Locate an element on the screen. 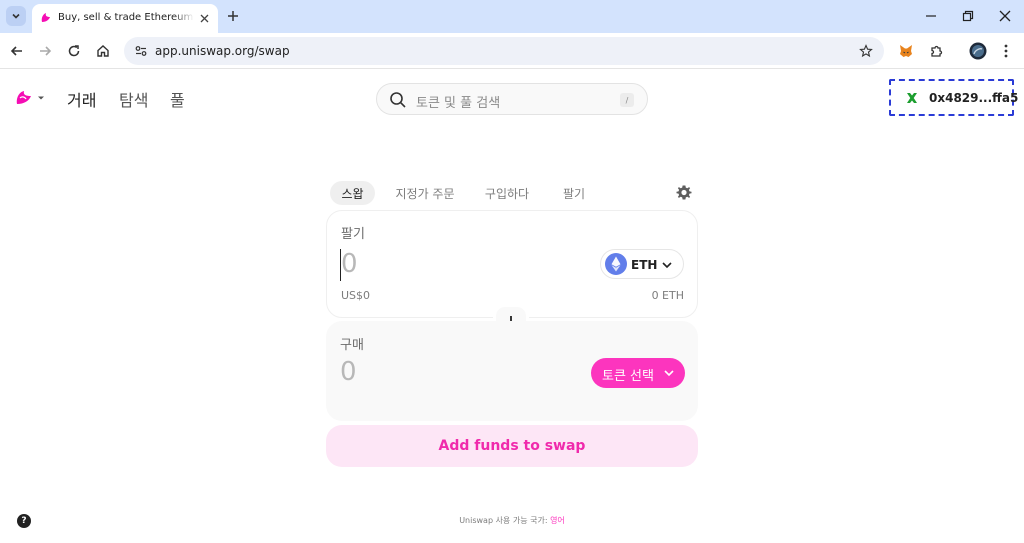  plus-icon is located at coordinates (233, 16).